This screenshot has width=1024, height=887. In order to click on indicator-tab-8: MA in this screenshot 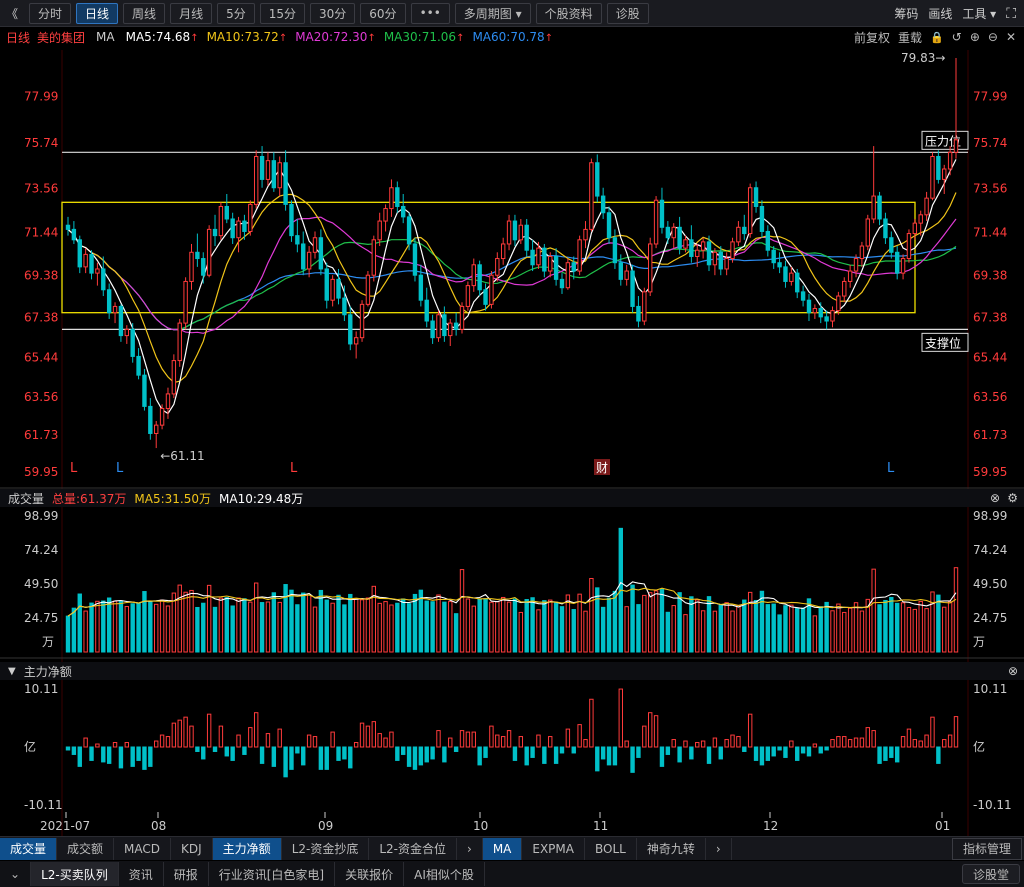, I will do `click(502, 848)`.